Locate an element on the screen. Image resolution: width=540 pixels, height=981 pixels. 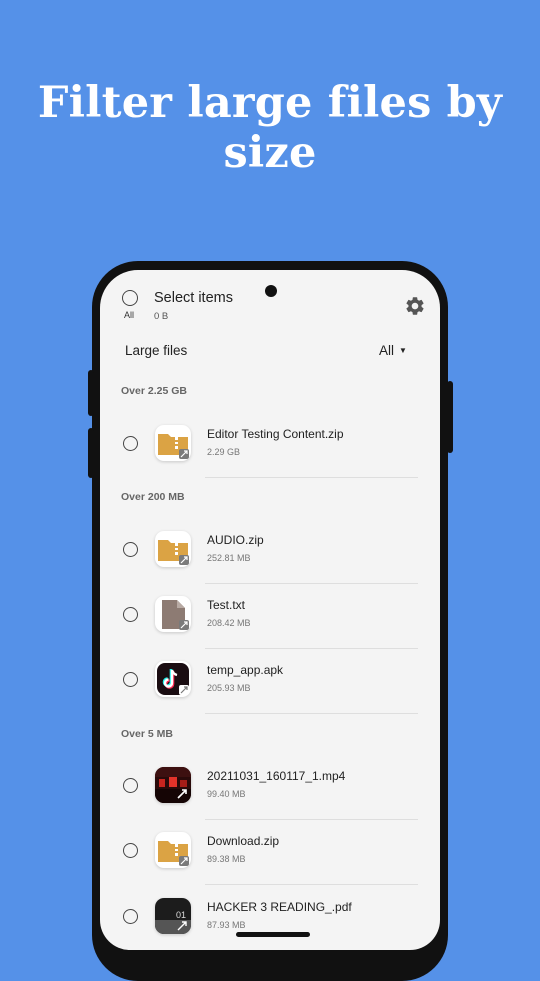
gear-icon is located at coordinates (415, 306).